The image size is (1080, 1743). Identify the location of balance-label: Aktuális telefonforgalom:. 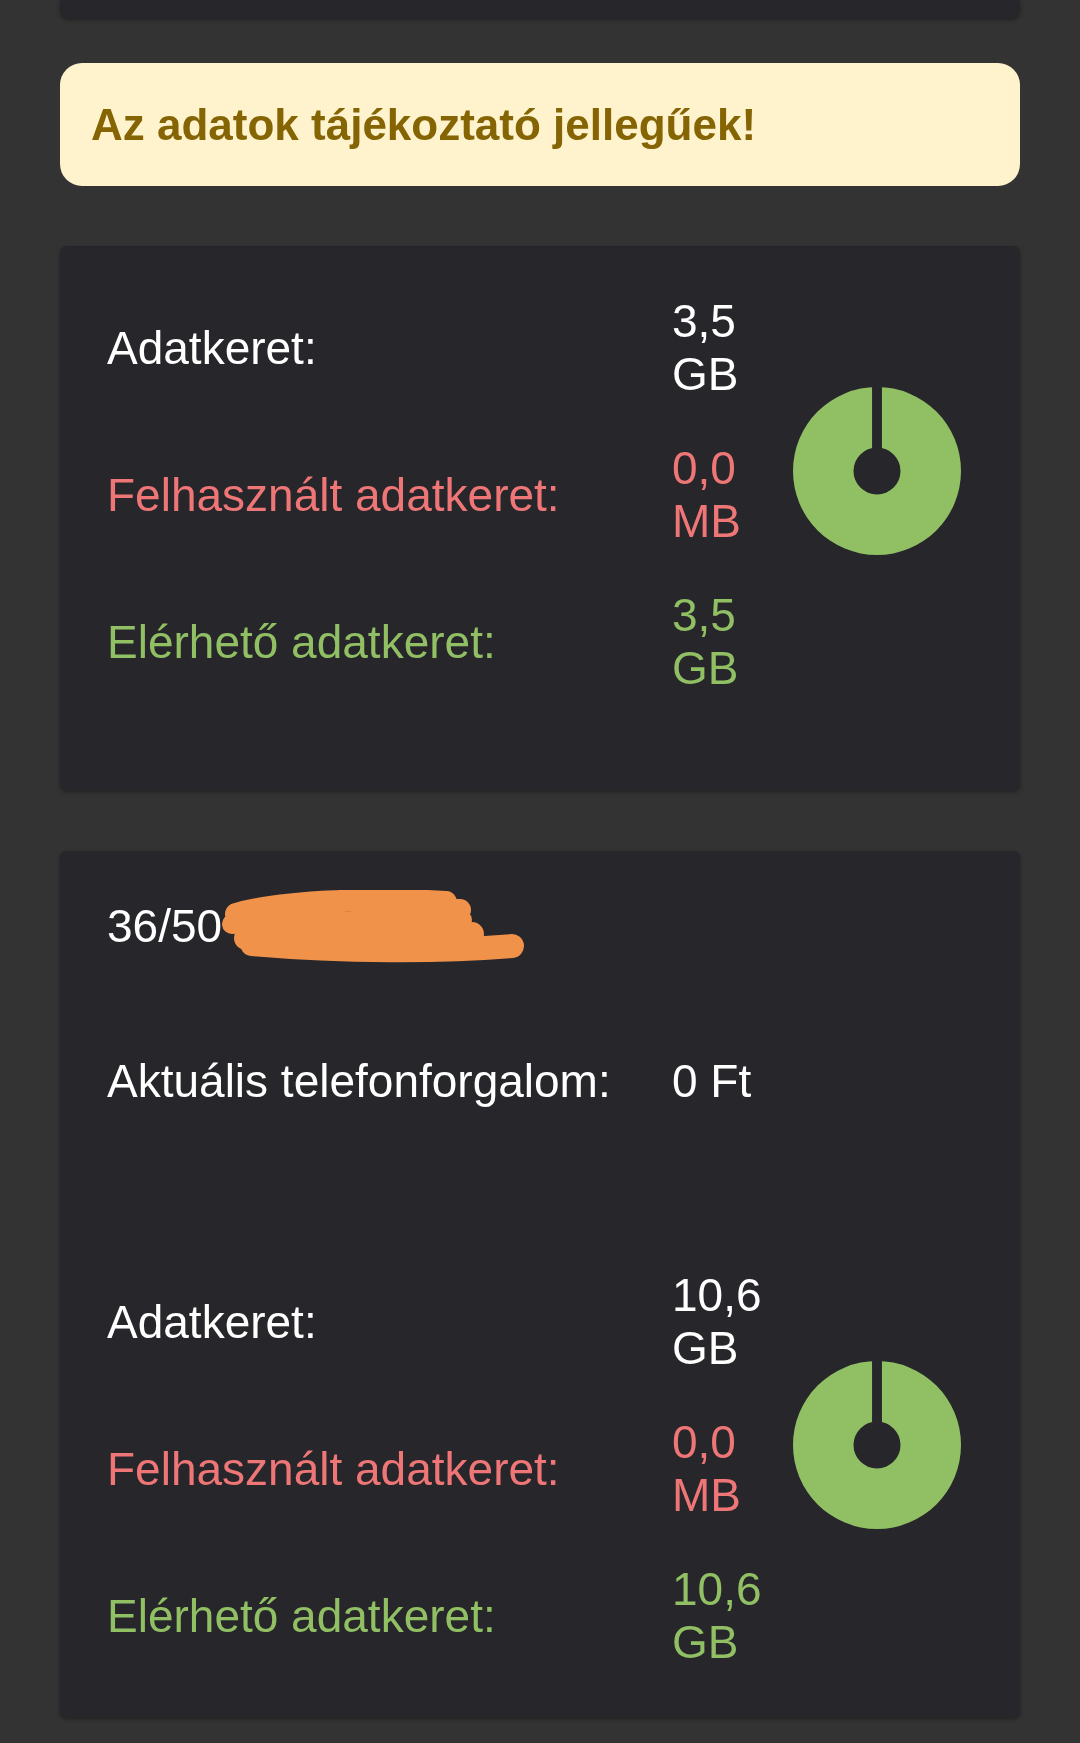
(359, 1081).